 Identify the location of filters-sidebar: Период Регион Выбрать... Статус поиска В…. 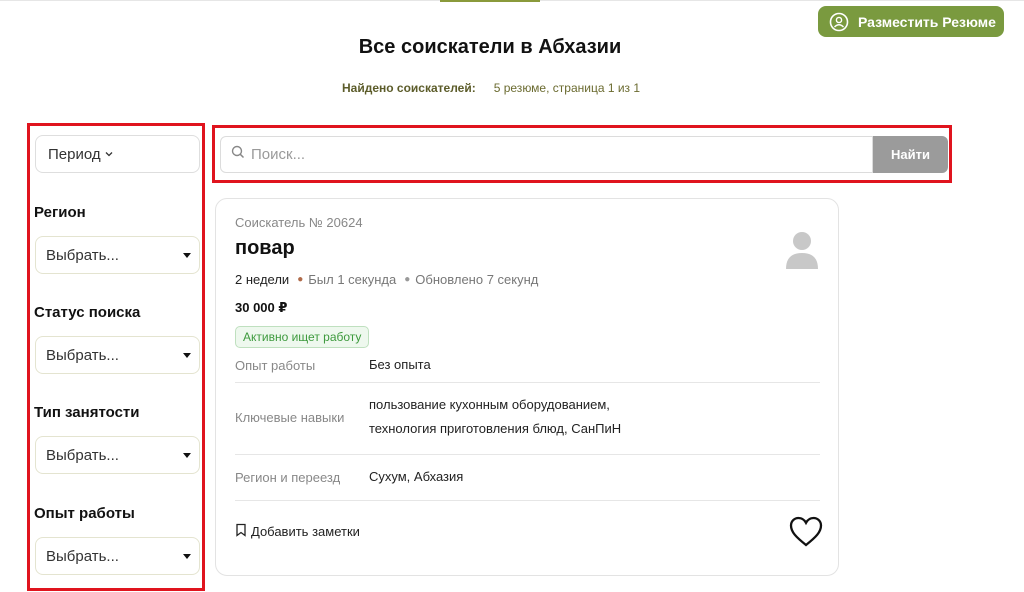
(116, 357).